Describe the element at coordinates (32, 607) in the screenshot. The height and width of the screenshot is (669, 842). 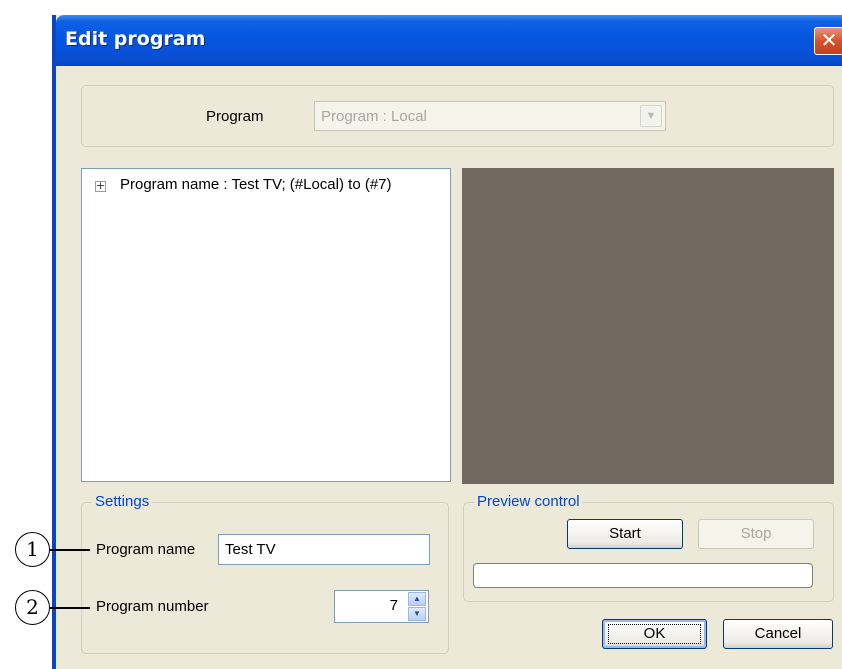
I see `callout-2: 2` at that location.